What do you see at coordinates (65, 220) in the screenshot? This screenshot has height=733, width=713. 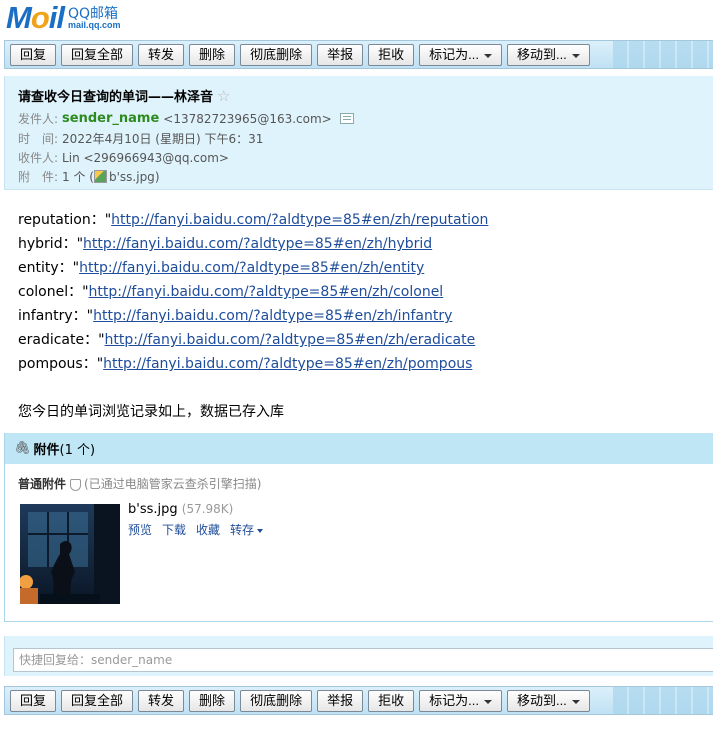 I see `word-label: reputation："` at bounding box center [65, 220].